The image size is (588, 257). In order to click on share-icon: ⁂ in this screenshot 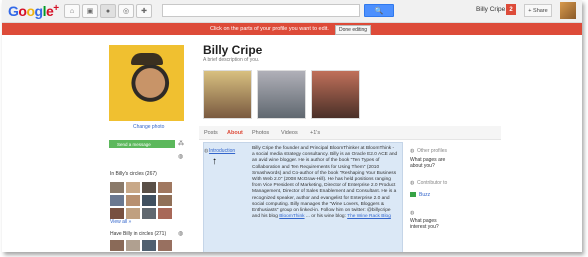, I will do `click(181, 143)`.